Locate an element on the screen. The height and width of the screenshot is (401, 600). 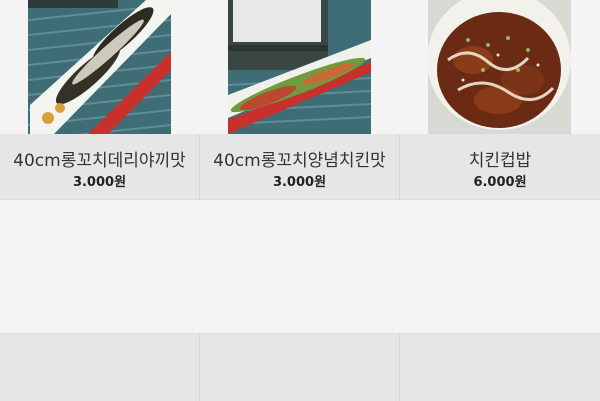
product-name: 40cm롱꼬치양념치킨맛 is located at coordinates (299, 161).